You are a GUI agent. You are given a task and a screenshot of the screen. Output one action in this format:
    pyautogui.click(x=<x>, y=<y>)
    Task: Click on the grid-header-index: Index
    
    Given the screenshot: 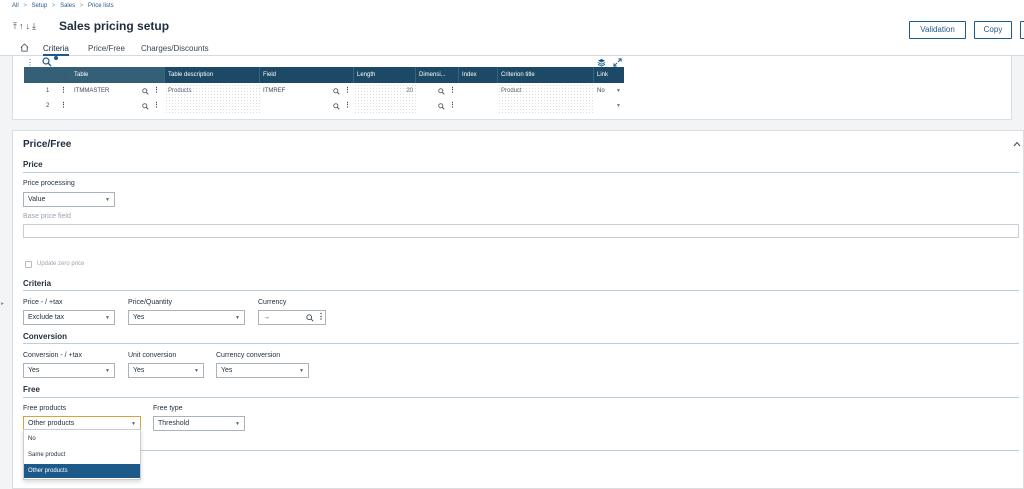 What is the action you would take?
    pyautogui.click(x=478, y=75)
    